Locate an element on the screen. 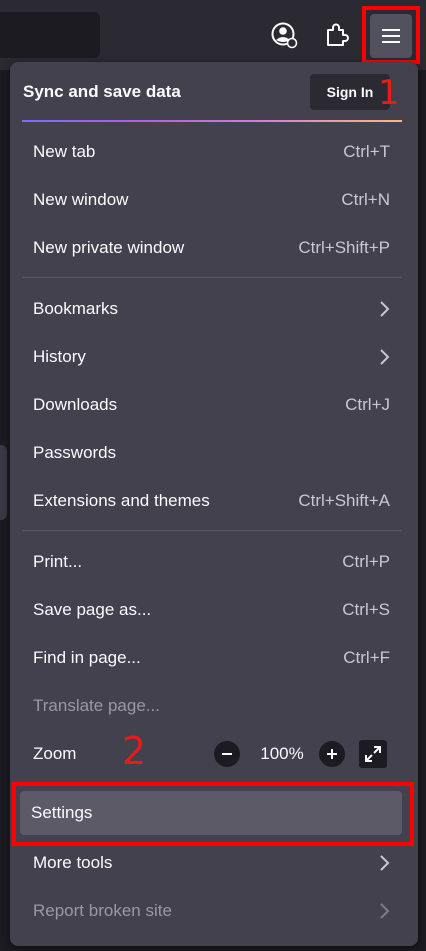  annotation-step-1: 1 is located at coordinates (389, 93).